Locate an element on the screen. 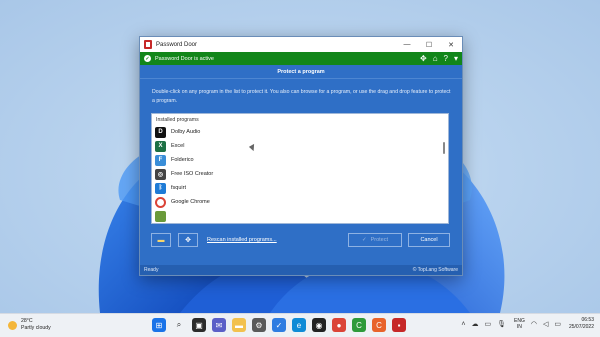 The width and height of the screenshot is (600, 337). system-tray: ˄ ☁ ▭ 🎙 ENG IN ◠ ◁ ▭ 06:53 25/07/2022 is located at coordinates (524, 324).